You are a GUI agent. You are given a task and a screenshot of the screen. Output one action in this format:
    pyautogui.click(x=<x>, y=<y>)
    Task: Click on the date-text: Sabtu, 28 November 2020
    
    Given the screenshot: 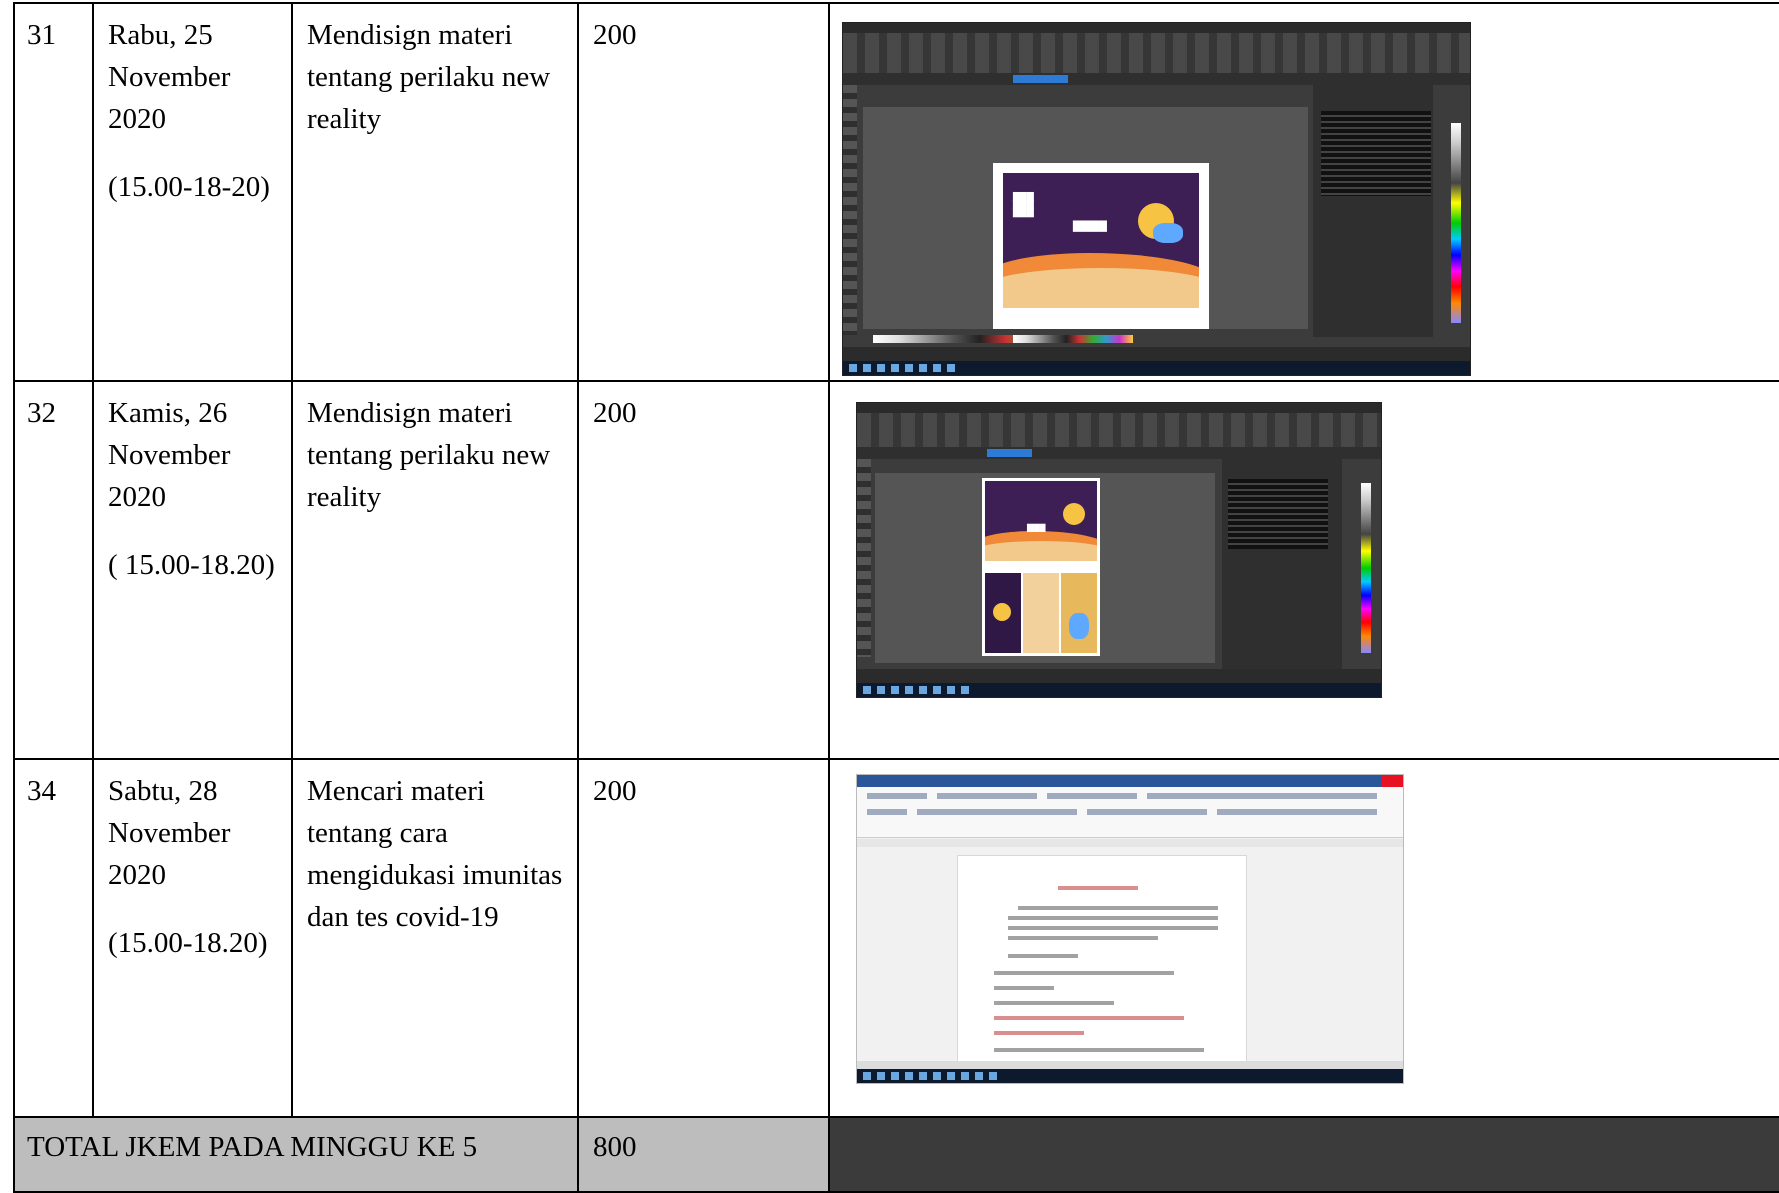 What is the action you would take?
    pyautogui.click(x=169, y=833)
    